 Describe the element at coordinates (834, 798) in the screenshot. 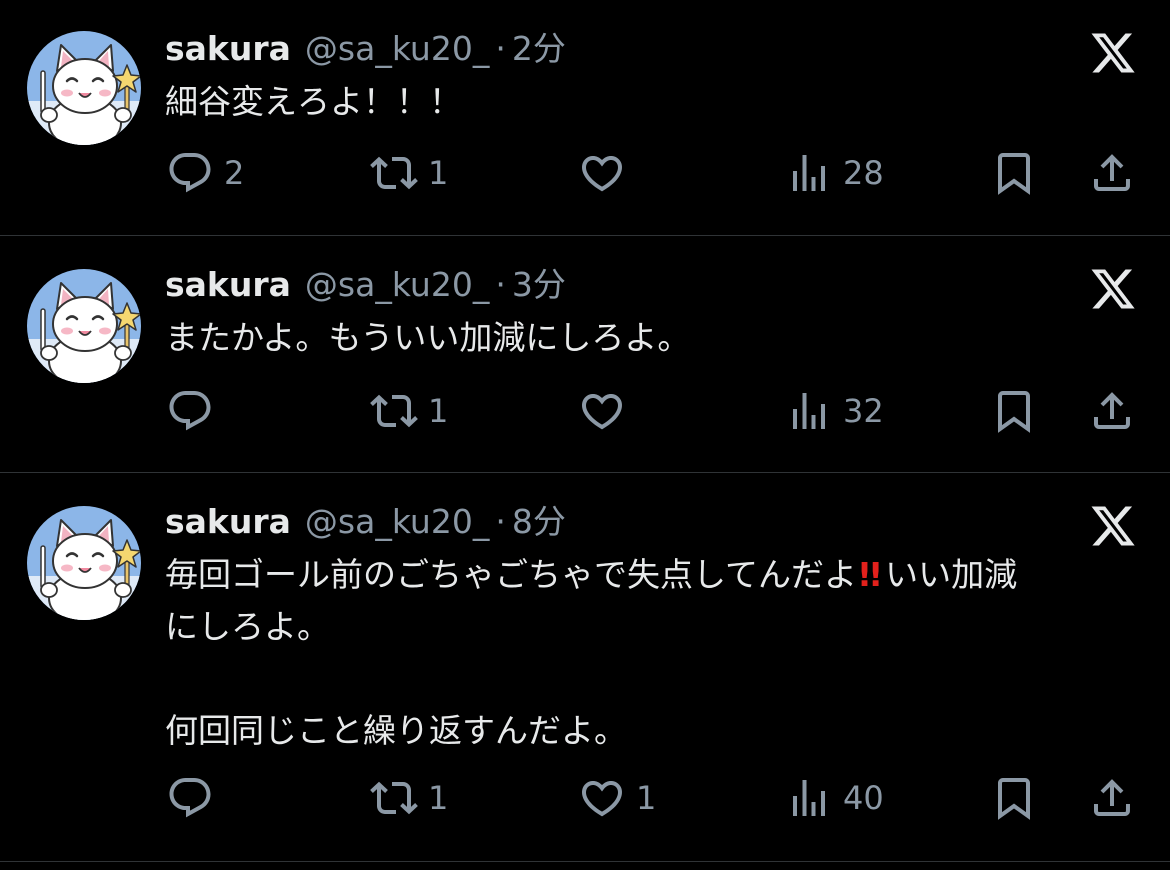

I see `views-button: 40` at that location.